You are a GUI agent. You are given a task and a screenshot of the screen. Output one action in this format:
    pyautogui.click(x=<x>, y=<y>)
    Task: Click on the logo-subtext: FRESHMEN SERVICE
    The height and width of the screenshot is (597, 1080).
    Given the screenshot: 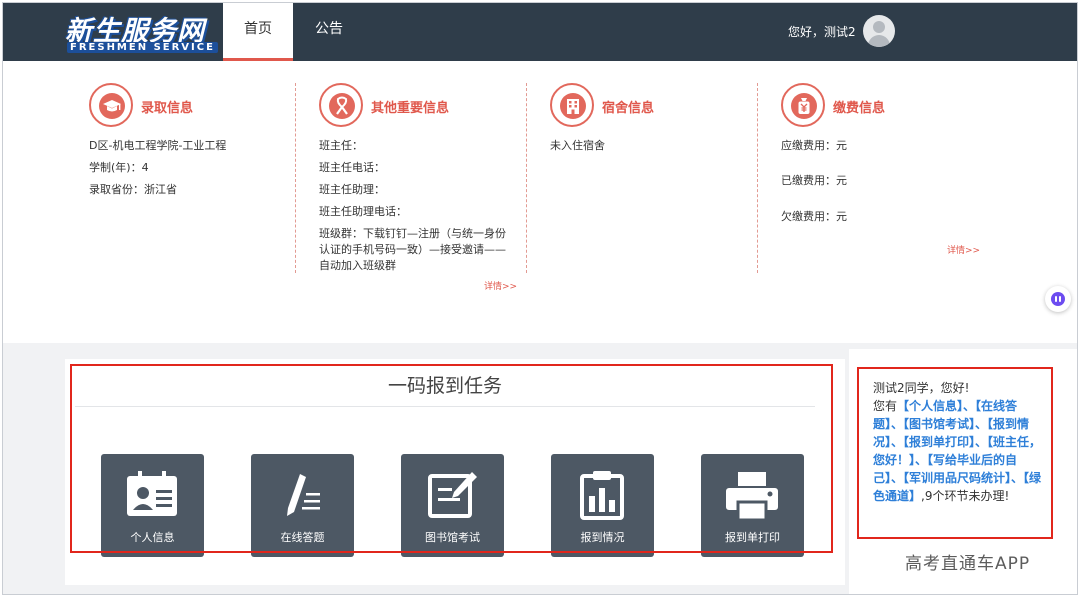 What is the action you would take?
    pyautogui.click(x=142, y=47)
    